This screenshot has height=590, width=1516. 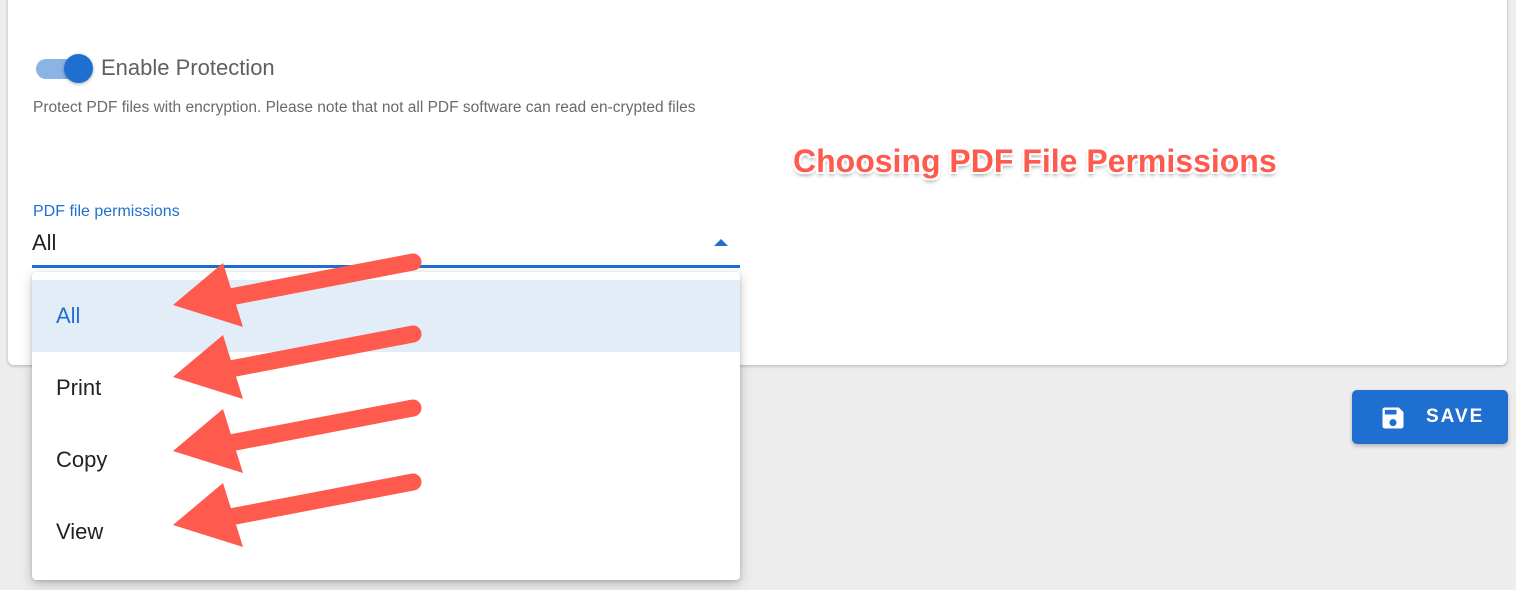 I want to click on enable-protection-toggle, so click(x=64, y=69).